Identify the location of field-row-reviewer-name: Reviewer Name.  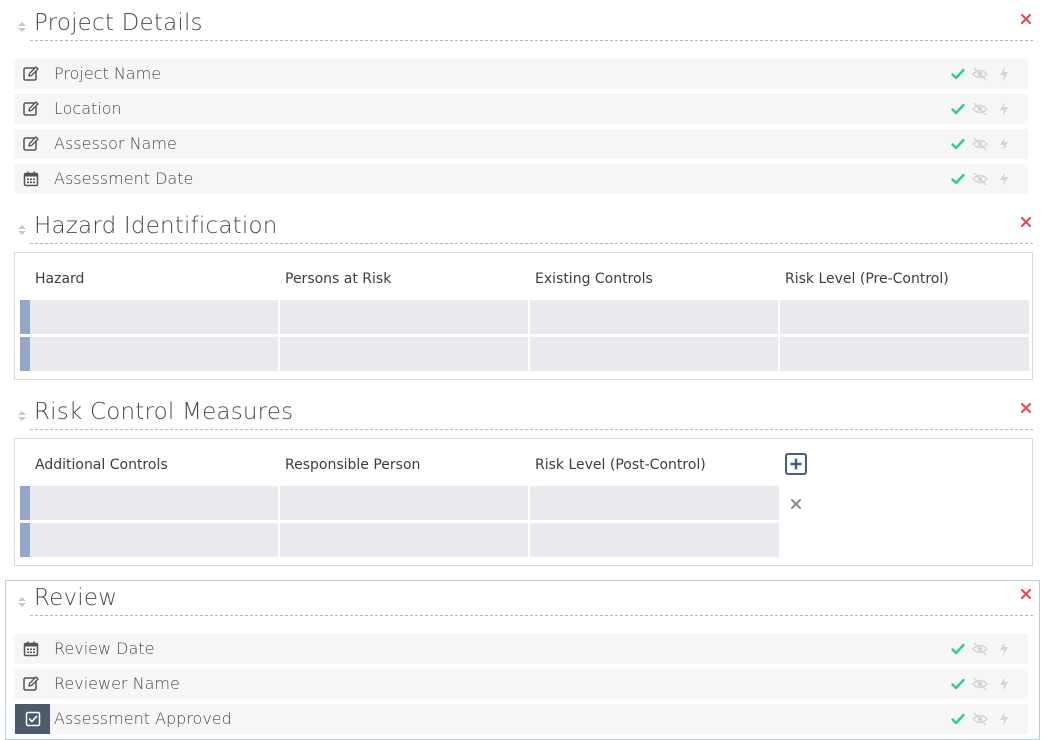
(521, 684).